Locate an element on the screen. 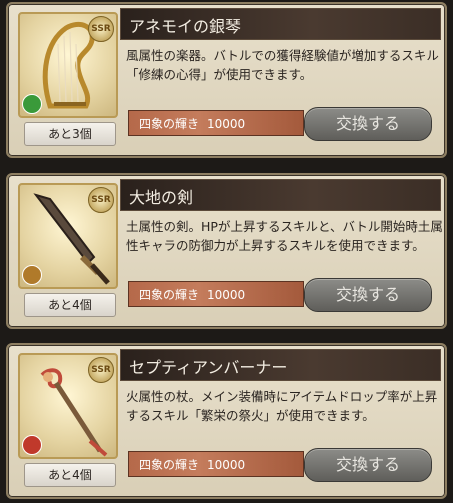  card-header: セプティアンバーナー is located at coordinates (280, 365).